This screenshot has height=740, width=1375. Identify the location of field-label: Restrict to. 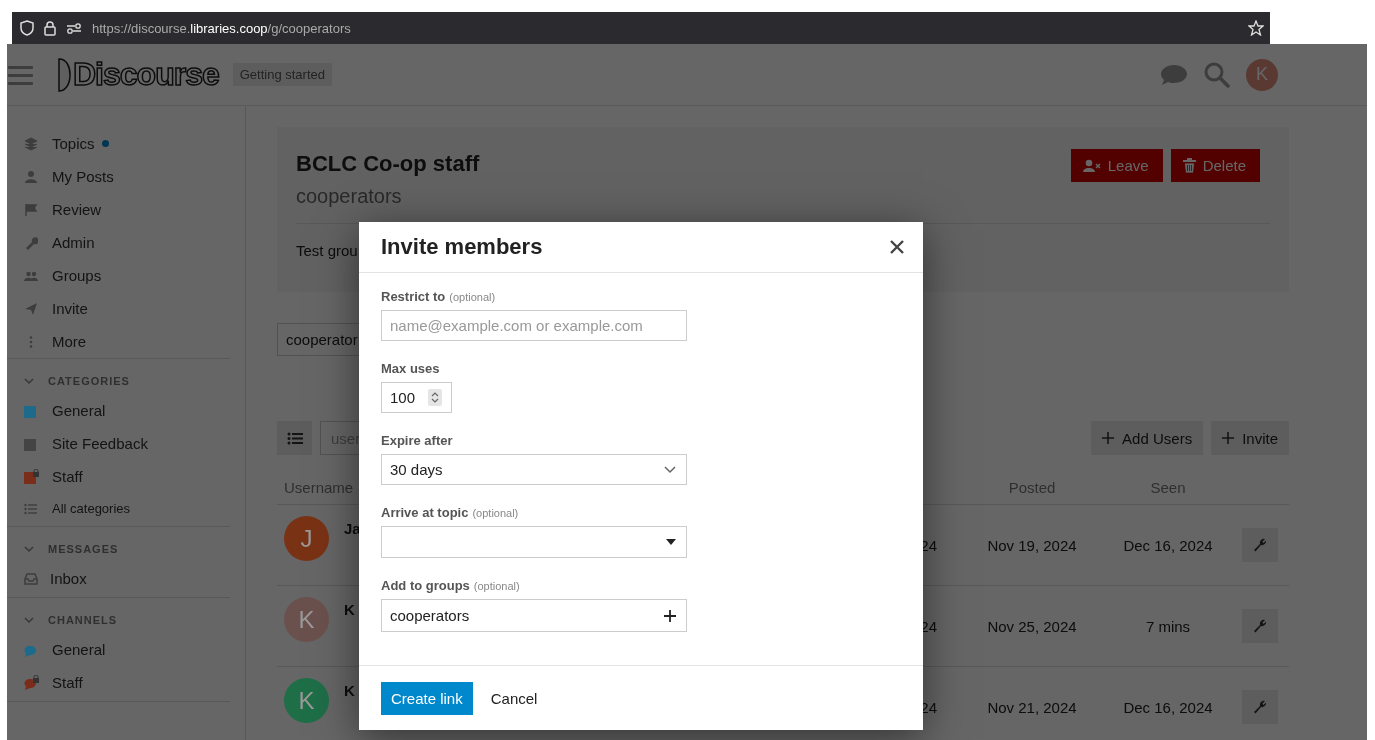
(413, 296).